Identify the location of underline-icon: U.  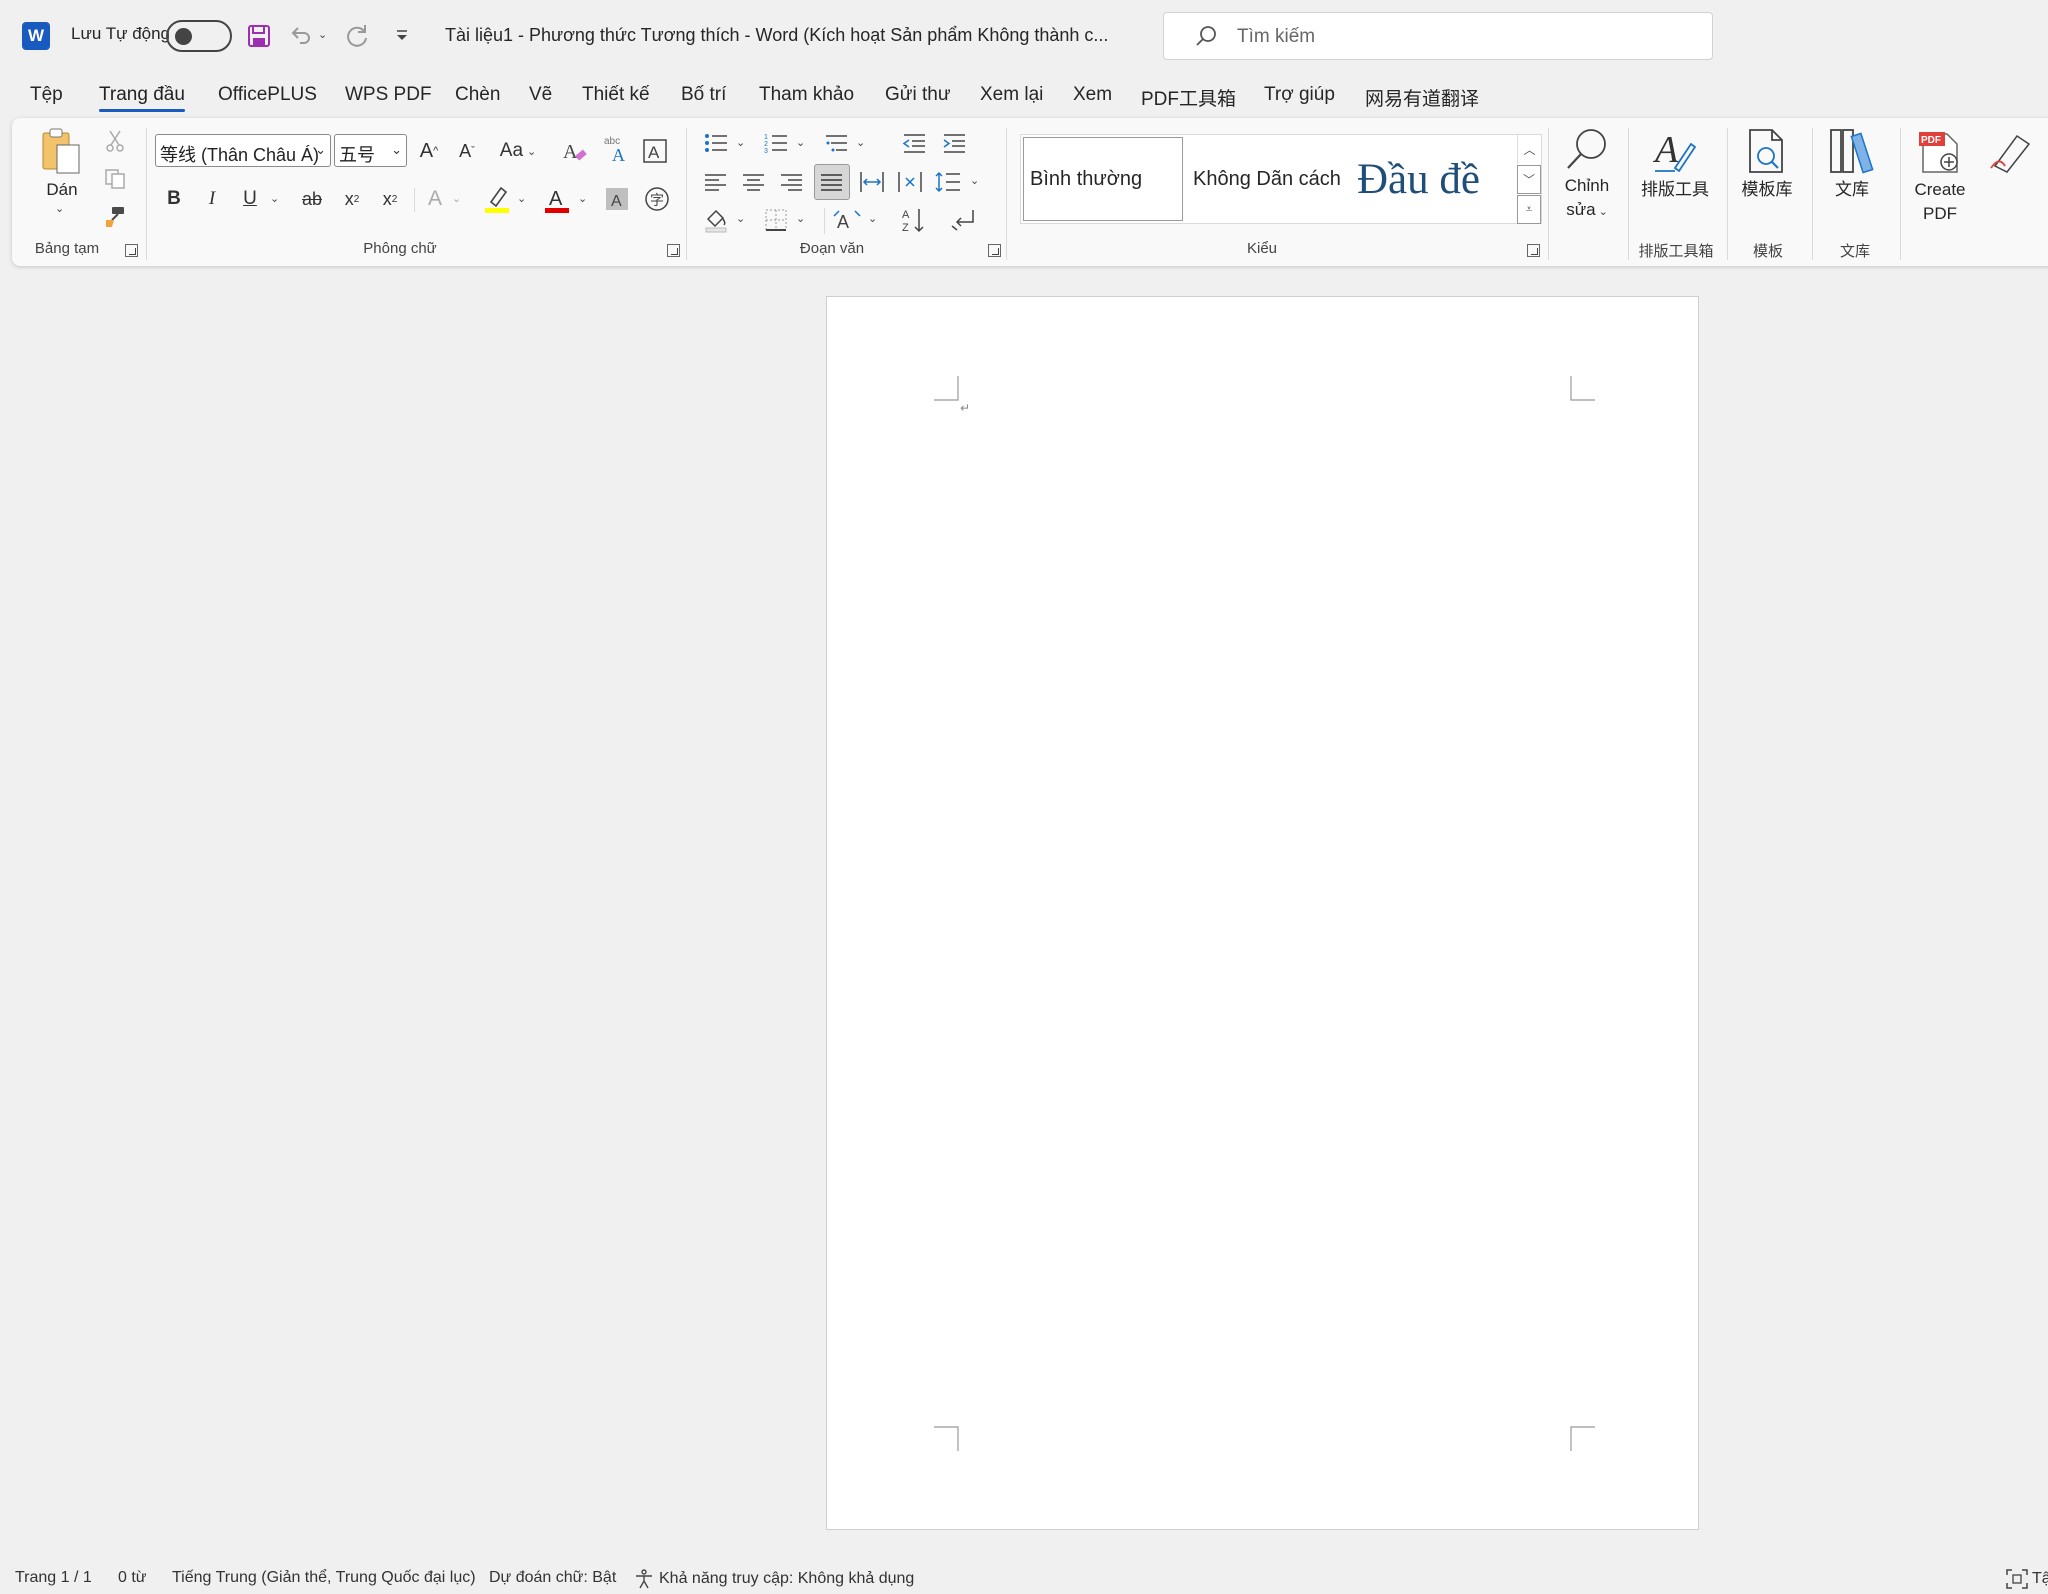
(250, 199).